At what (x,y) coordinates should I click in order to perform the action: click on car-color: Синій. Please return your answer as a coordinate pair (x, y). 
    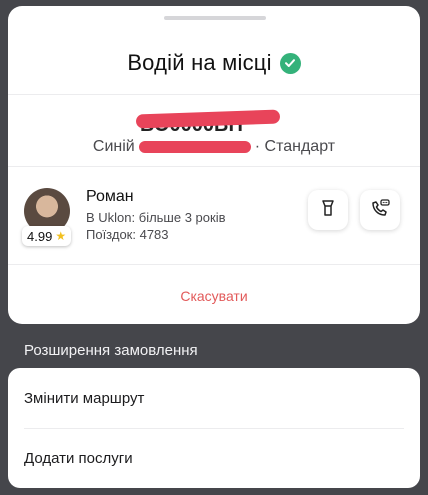
    Looking at the image, I should click on (113, 146).